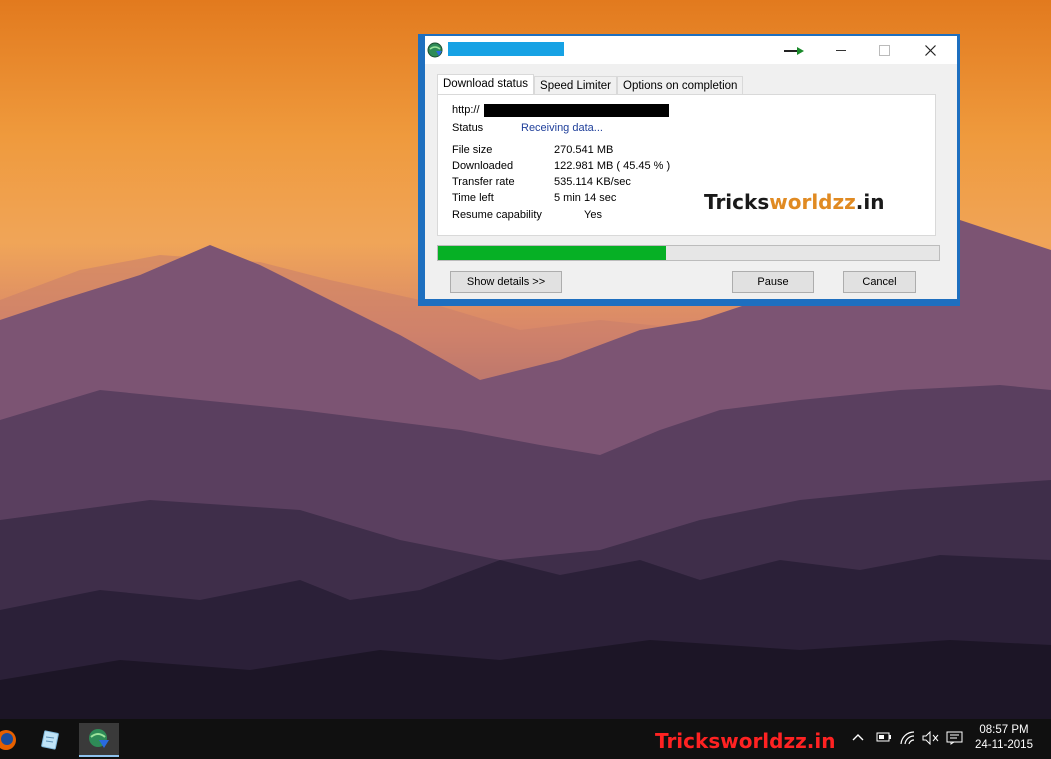  I want to click on cancel-button: Cancel, so click(879, 282).